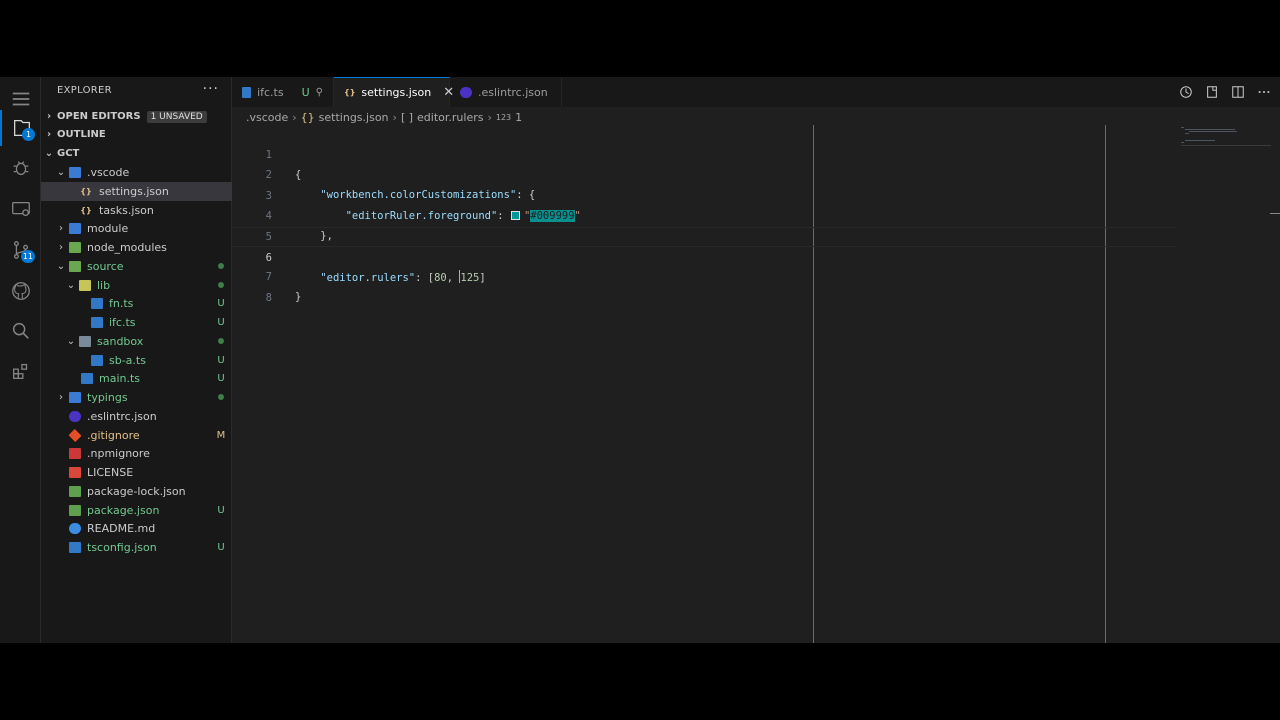  I want to click on tree-folder-lib: ⌄ lib, so click(136, 285).